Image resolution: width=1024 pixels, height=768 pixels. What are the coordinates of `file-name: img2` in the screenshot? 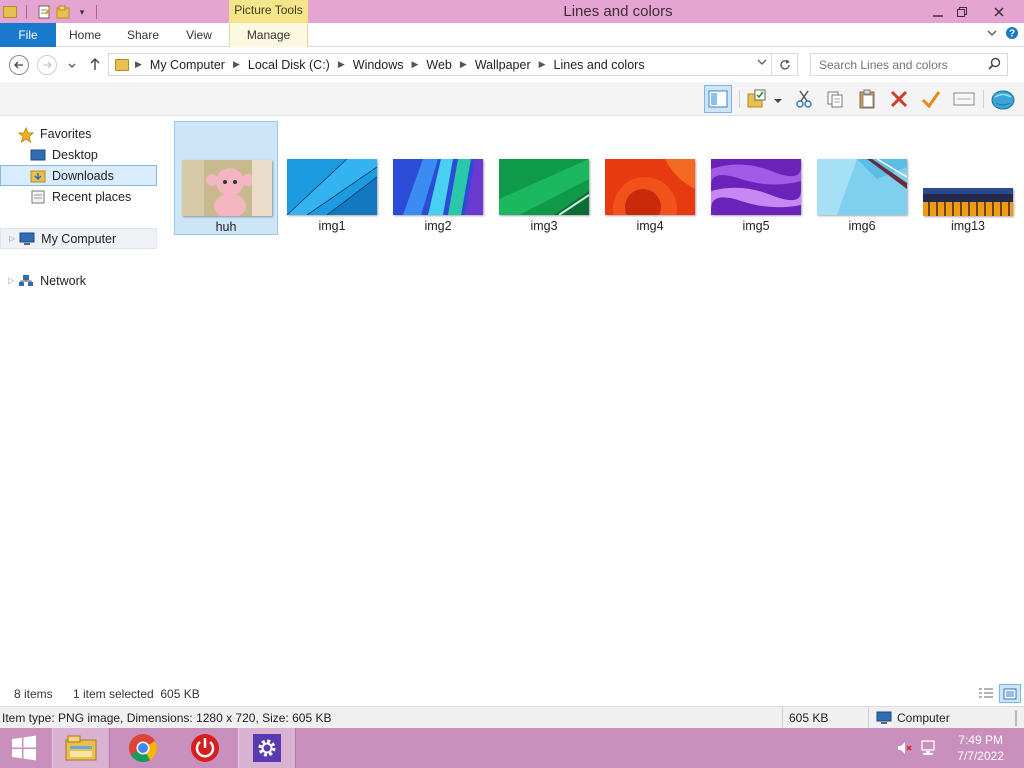 It's located at (438, 226).